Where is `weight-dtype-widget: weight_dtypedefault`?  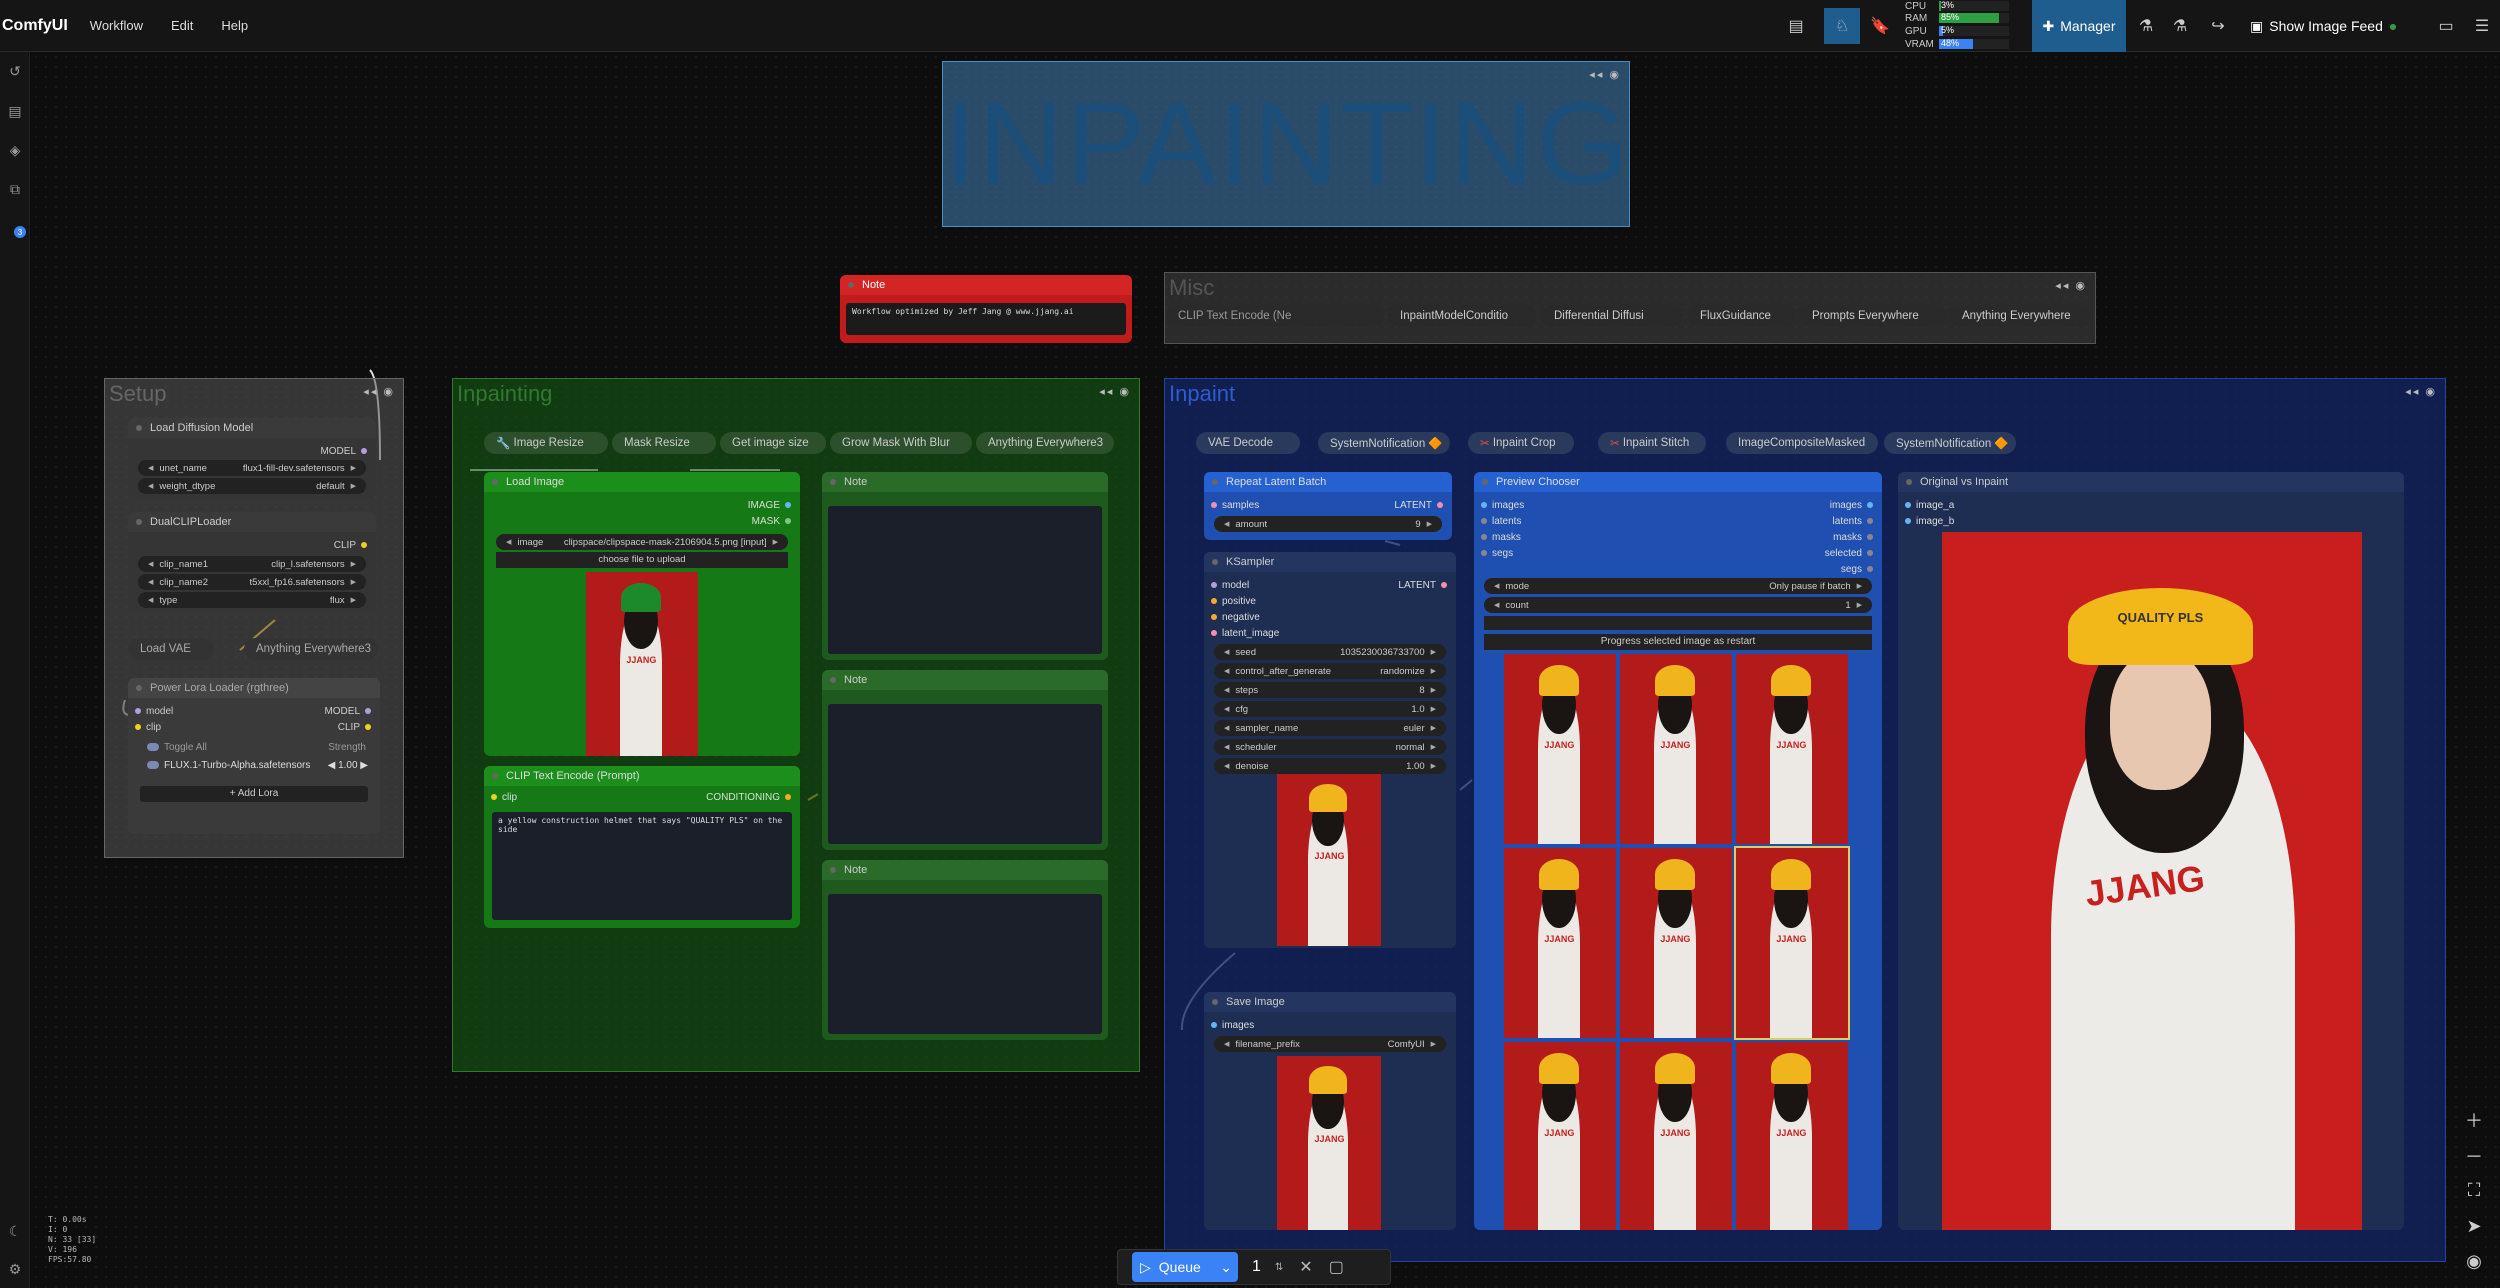 weight-dtype-widget: weight_dtypedefault is located at coordinates (252, 486).